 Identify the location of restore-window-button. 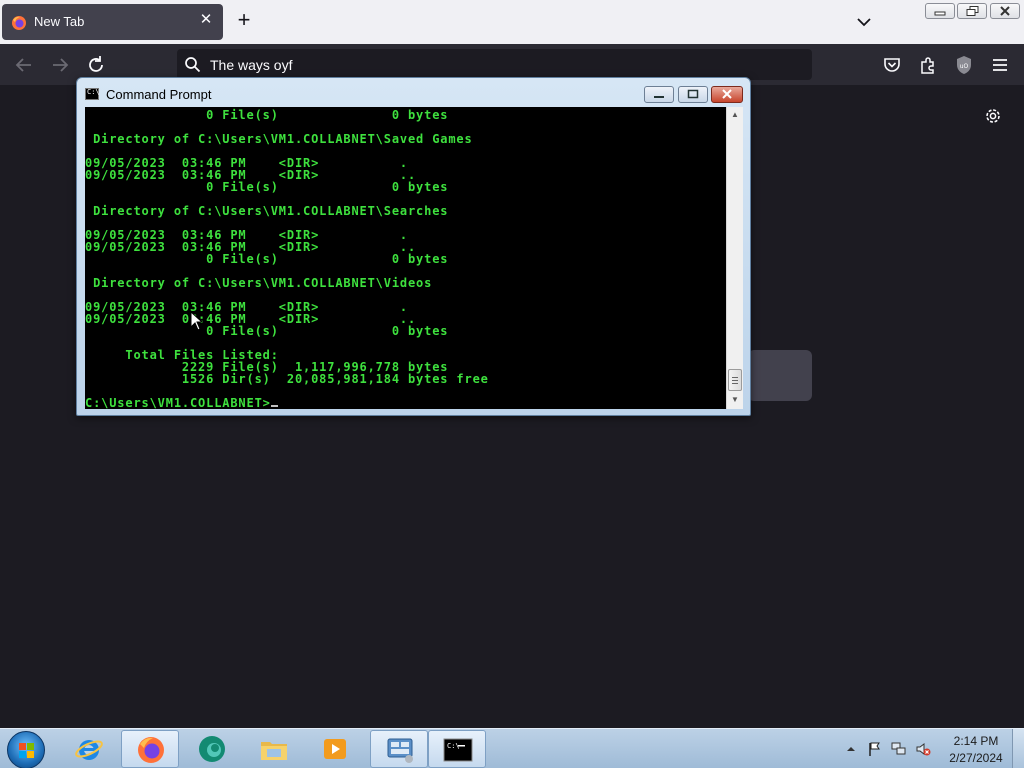
(972, 11).